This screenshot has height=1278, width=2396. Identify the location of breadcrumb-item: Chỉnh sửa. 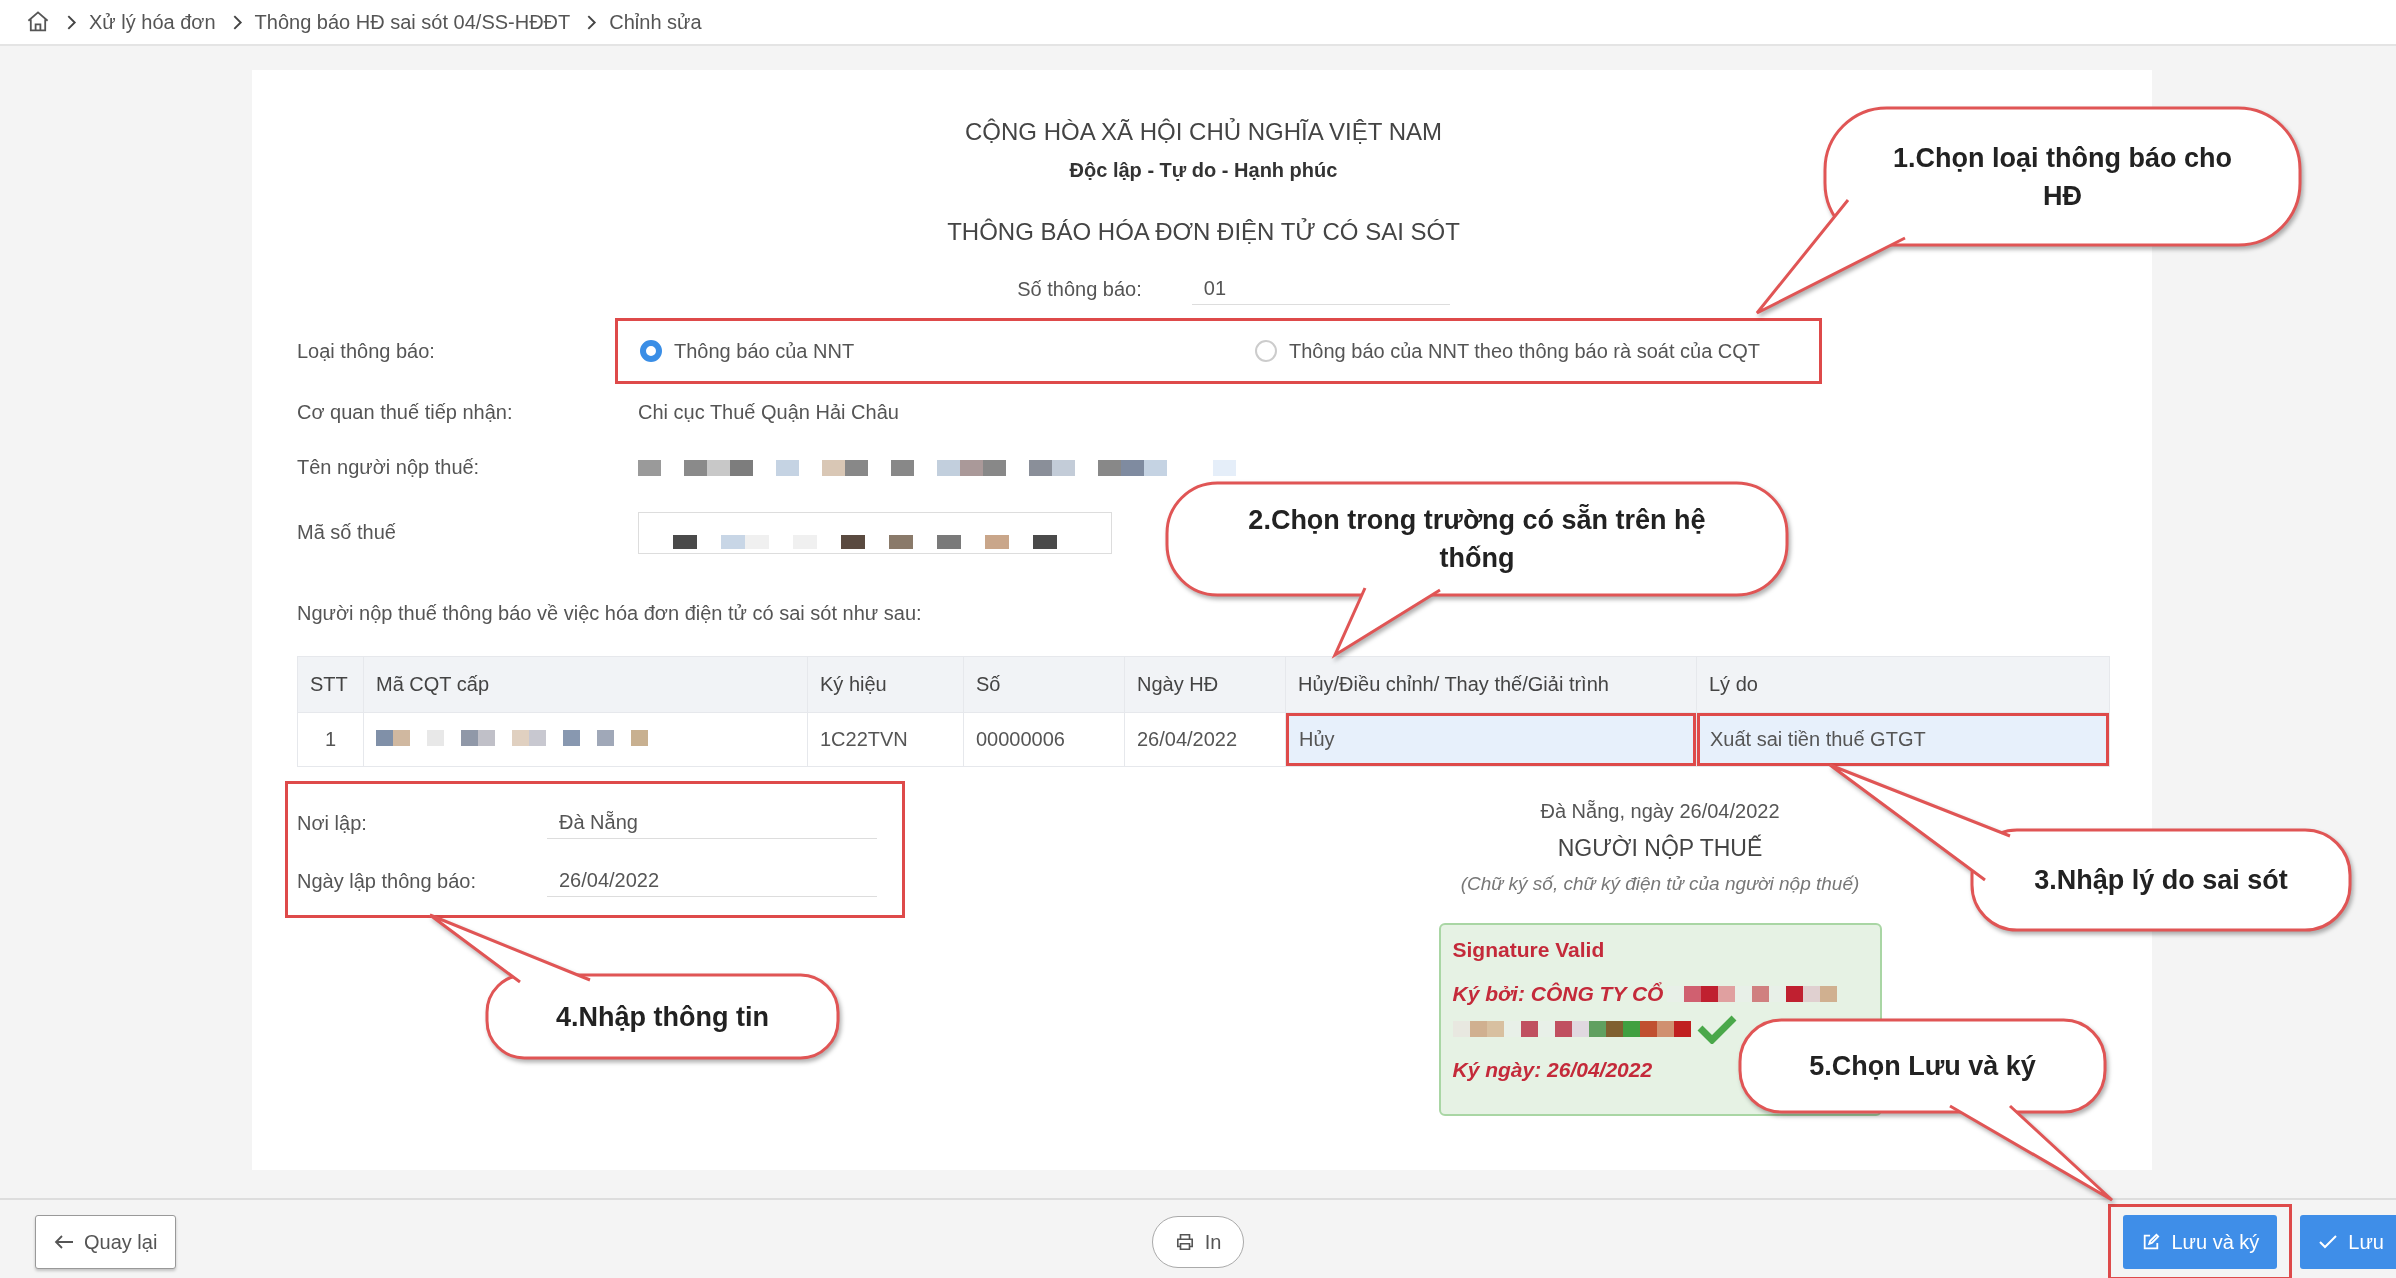
(655, 22).